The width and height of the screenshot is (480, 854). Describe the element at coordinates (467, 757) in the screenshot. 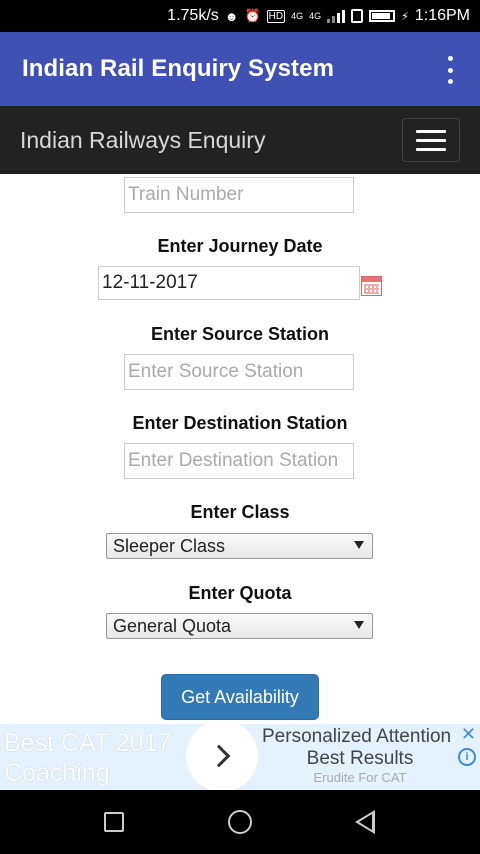

I see `ad-info-icon: i` at that location.